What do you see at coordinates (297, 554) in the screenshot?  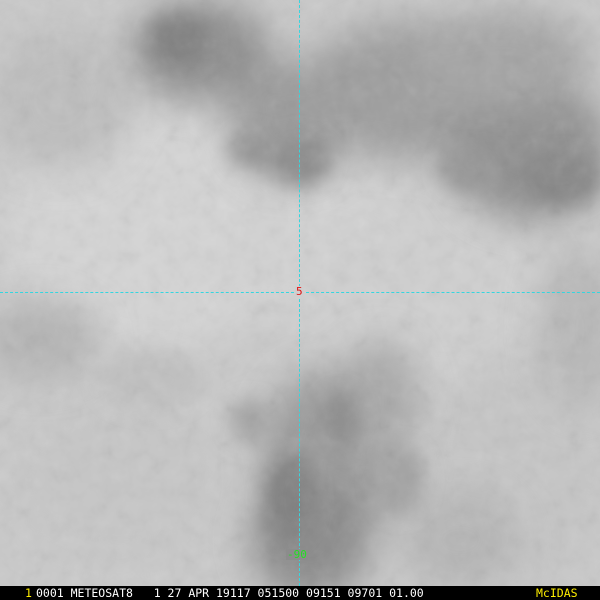 I see `longitude-label: -90` at bounding box center [297, 554].